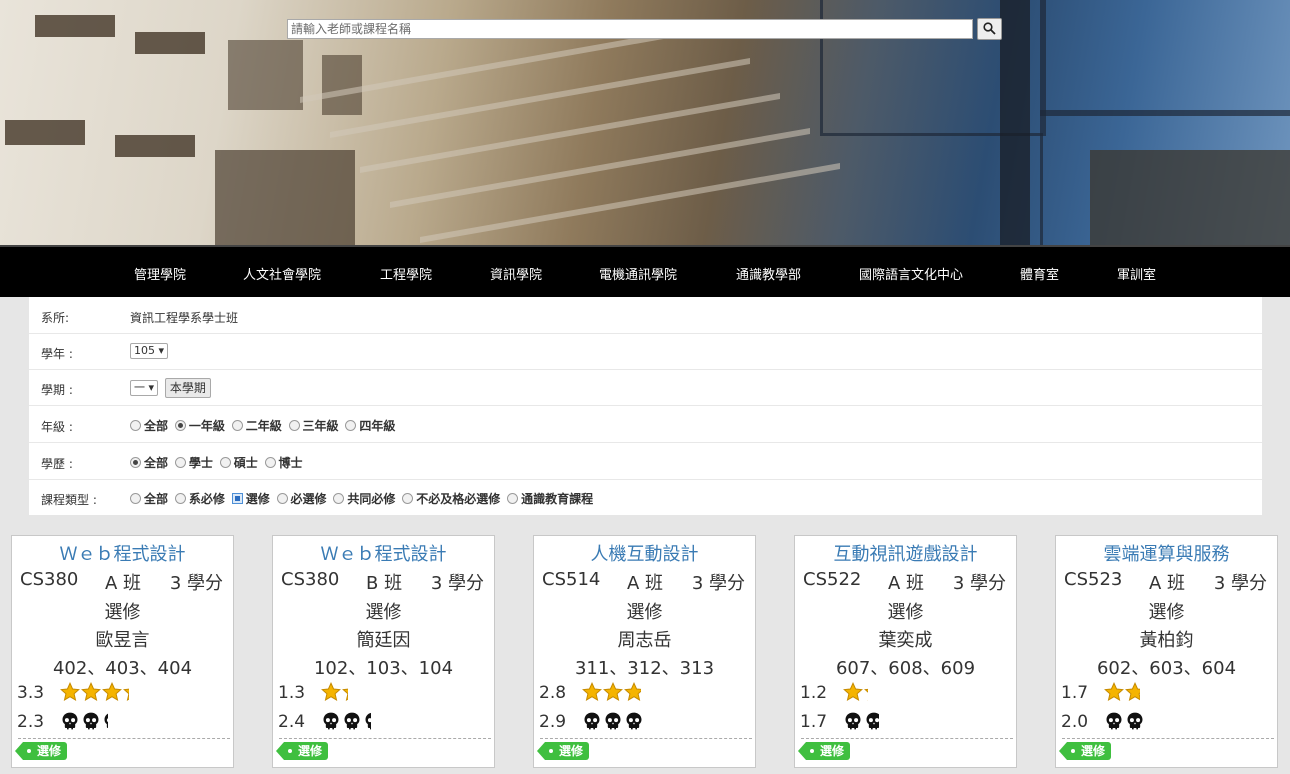 The image size is (1290, 774). What do you see at coordinates (257, 499) in the screenshot?
I see `course-type-option-label: 選修` at bounding box center [257, 499].